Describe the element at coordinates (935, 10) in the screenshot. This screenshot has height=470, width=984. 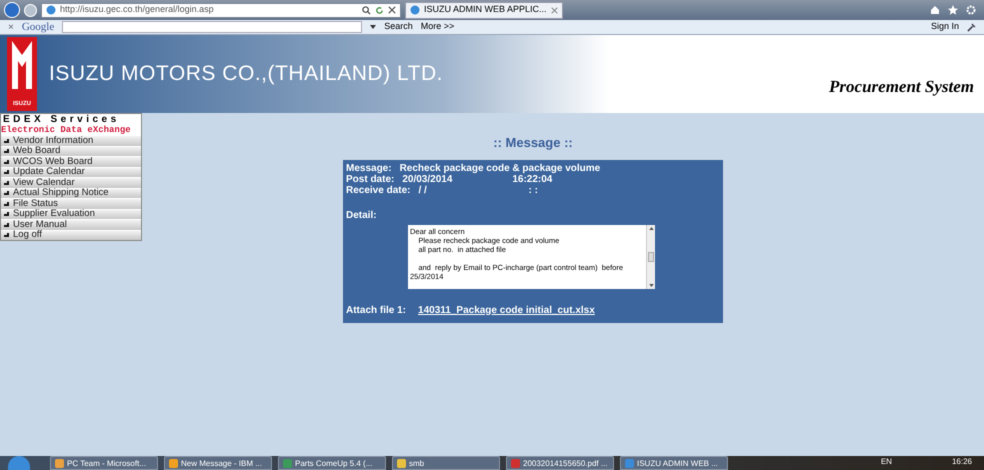
I see `home-icon` at that location.